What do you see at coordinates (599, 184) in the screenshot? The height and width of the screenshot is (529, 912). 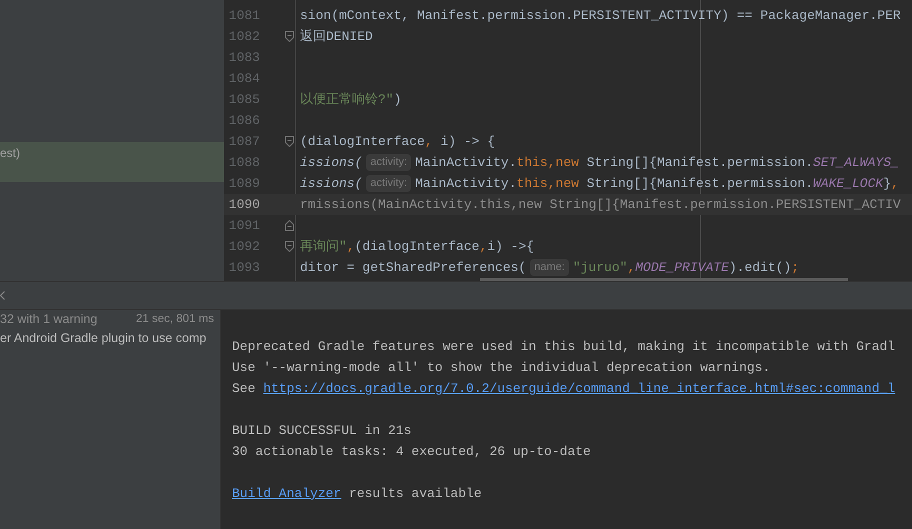 I see `code-line: issions( activity: MainActivity.this,new String[]{Manifest.permission.WAKE_LOCK},` at bounding box center [599, 184].